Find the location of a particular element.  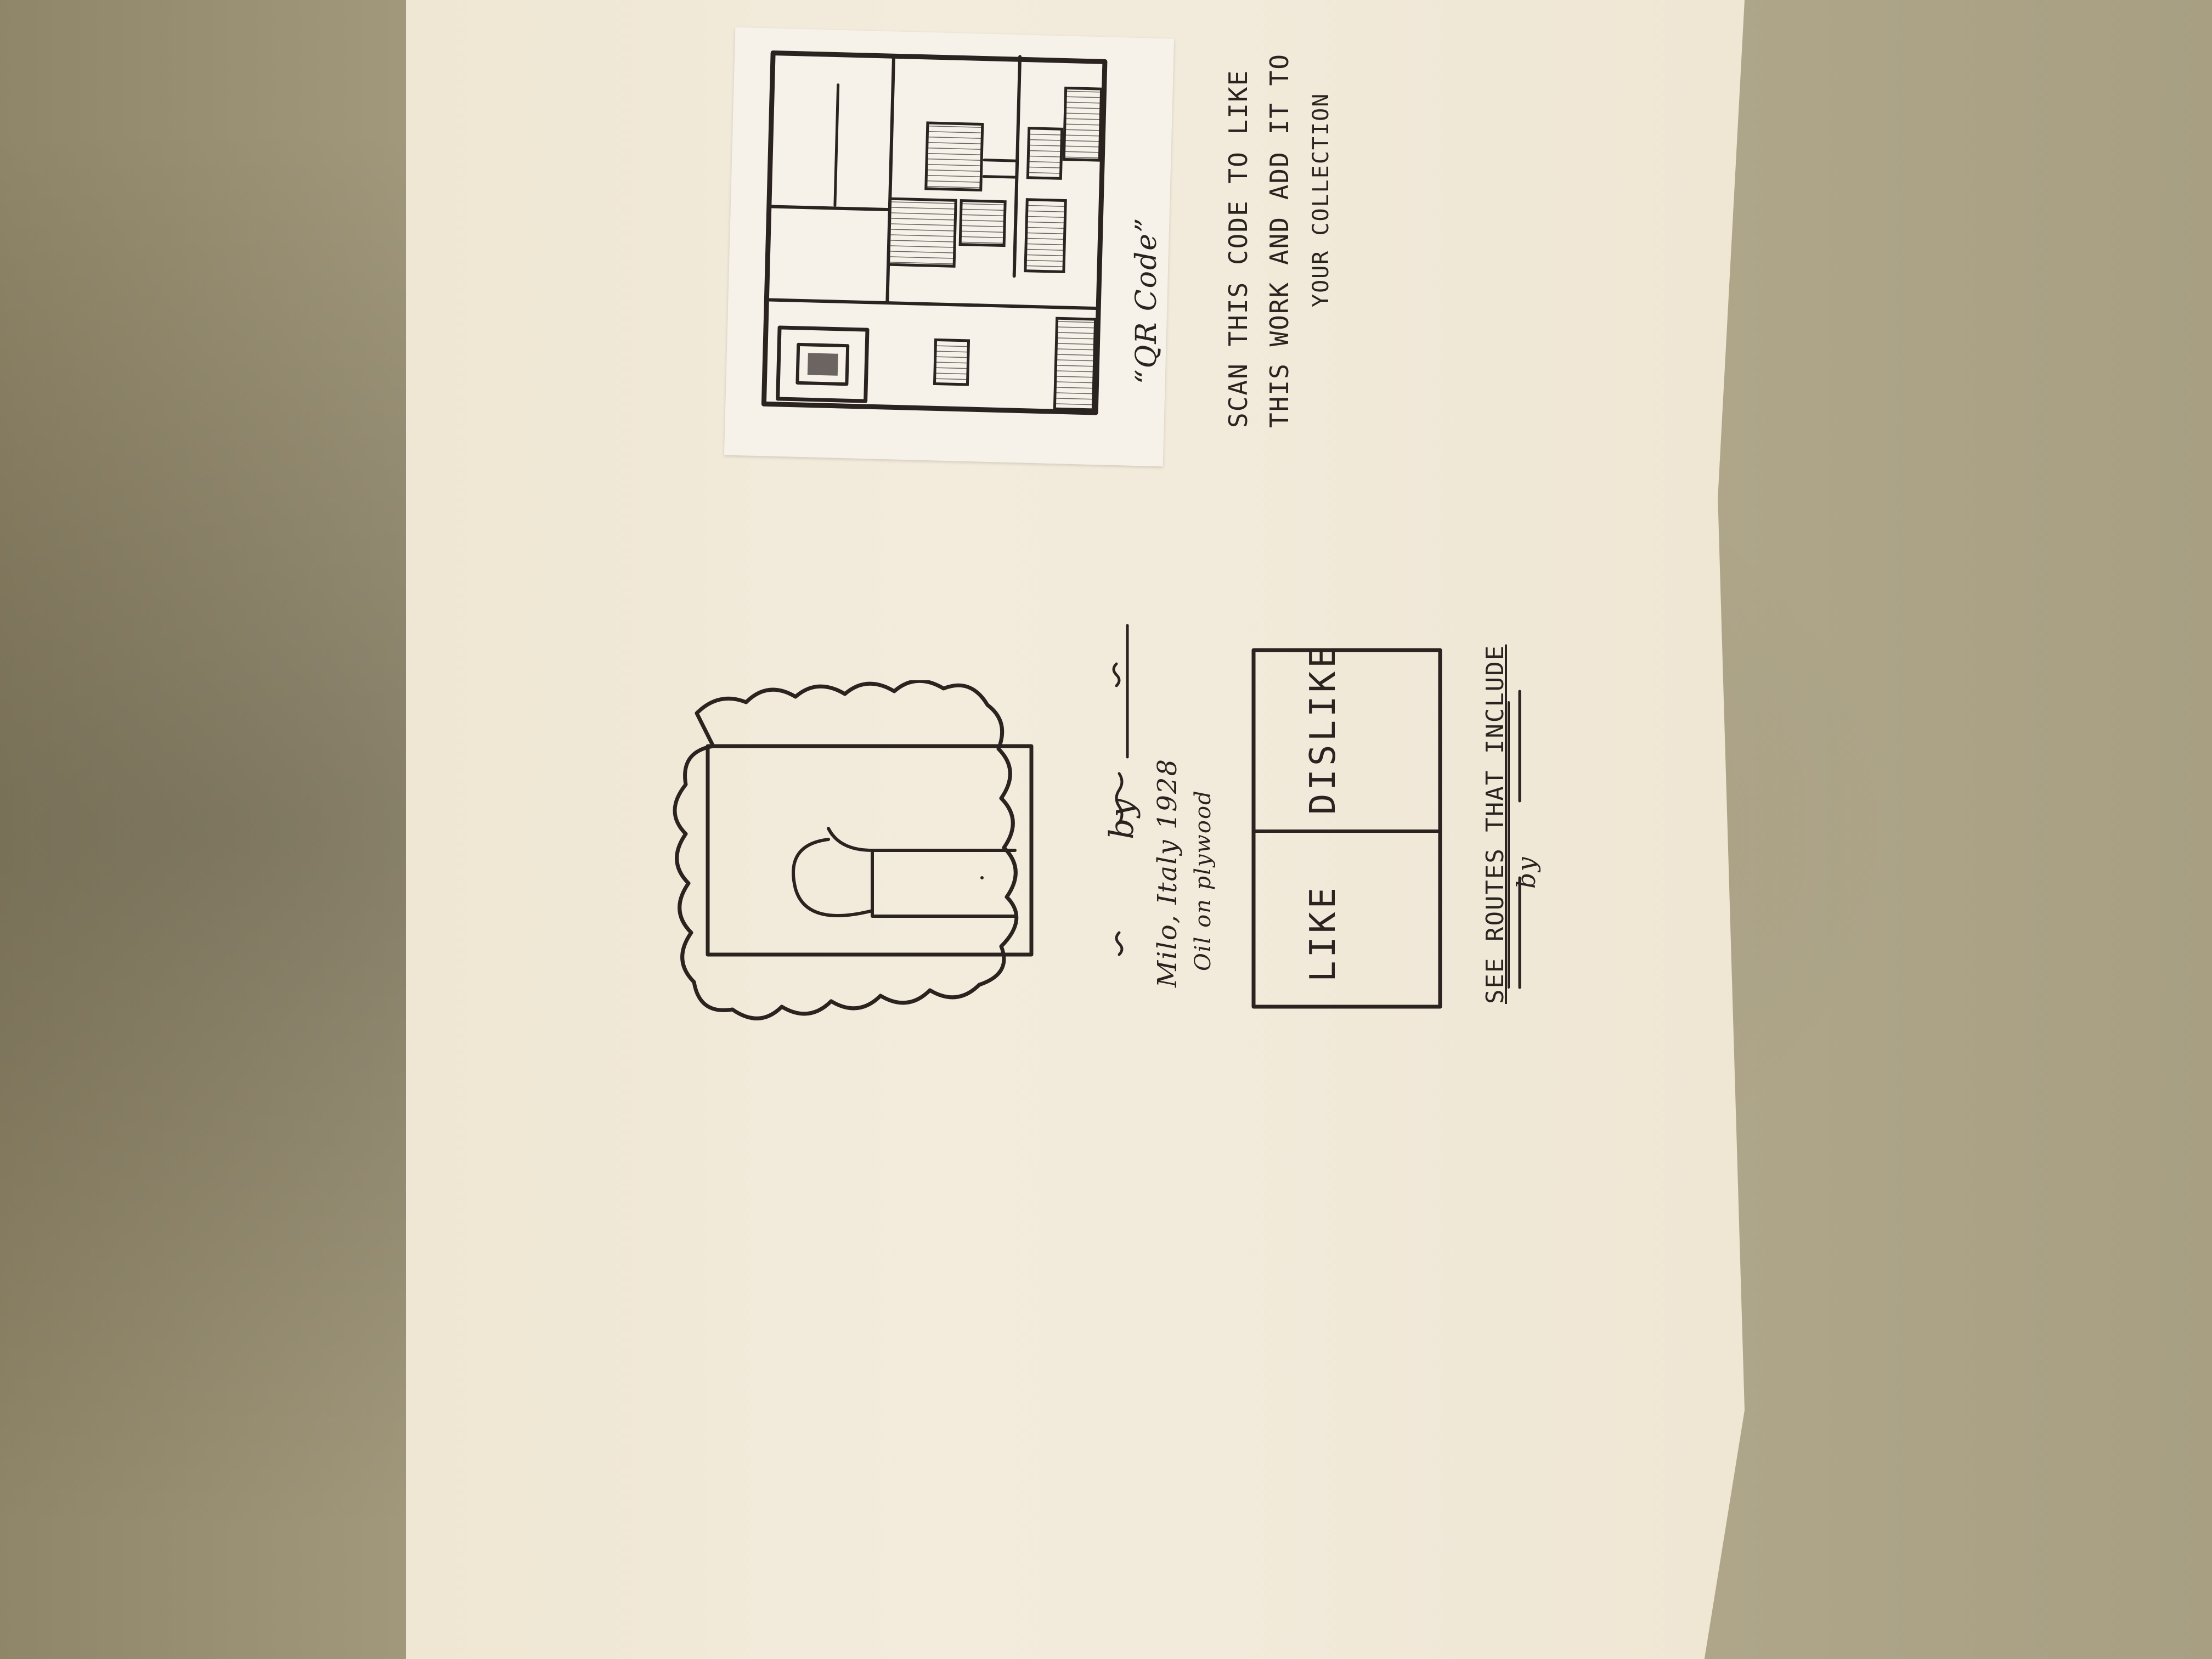

like-button: LIKE is located at coordinates (1347, 921).